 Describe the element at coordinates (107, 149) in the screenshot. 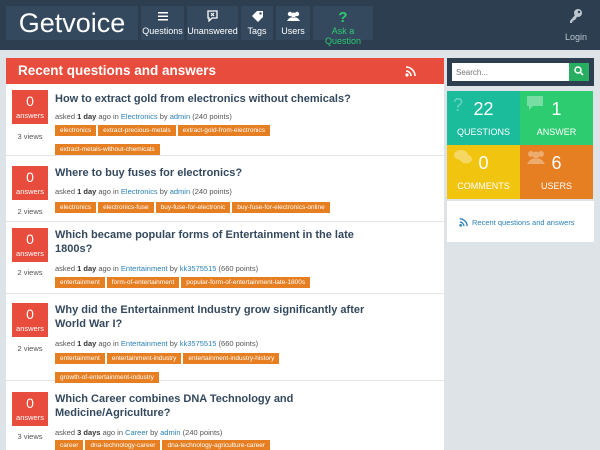

I see `tag: extract-metals-without-chemicals` at that location.